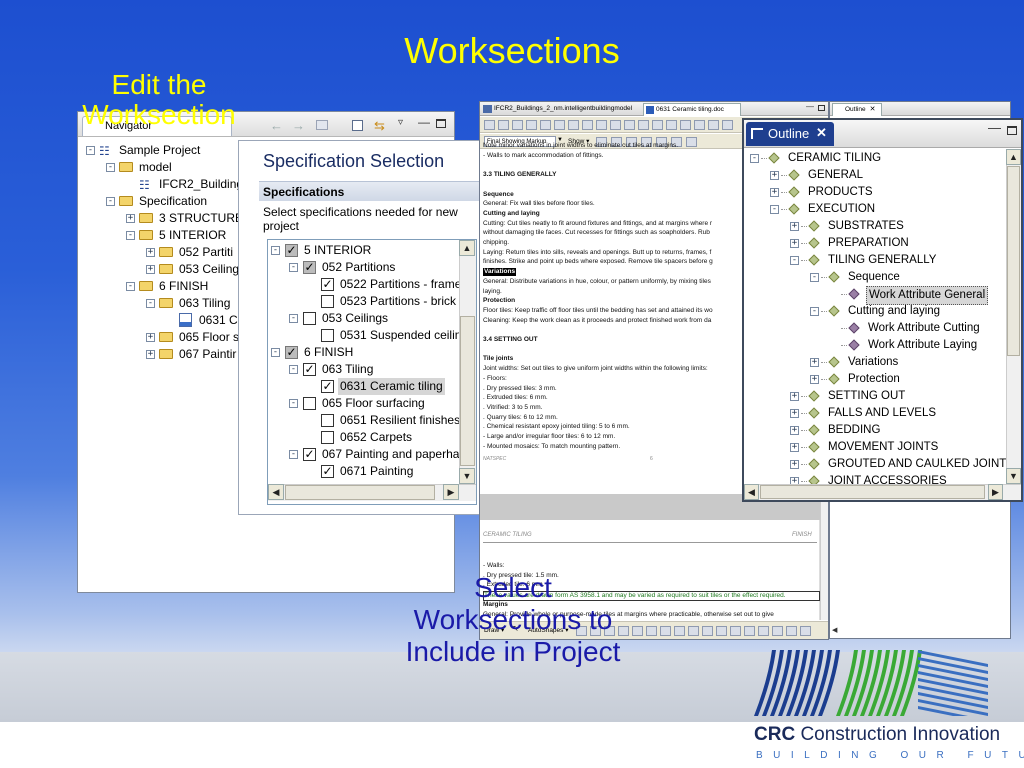 This screenshot has height=768, width=1024. I want to click on scroll-right-button: ▶, so click(451, 492).